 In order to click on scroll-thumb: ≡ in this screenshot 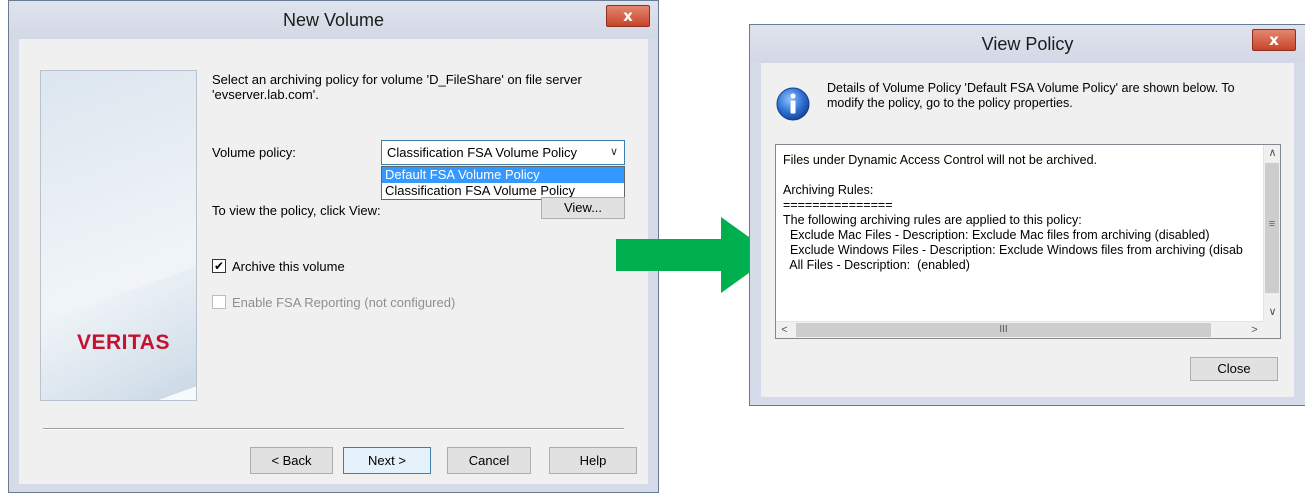, I will do `click(1272, 228)`.